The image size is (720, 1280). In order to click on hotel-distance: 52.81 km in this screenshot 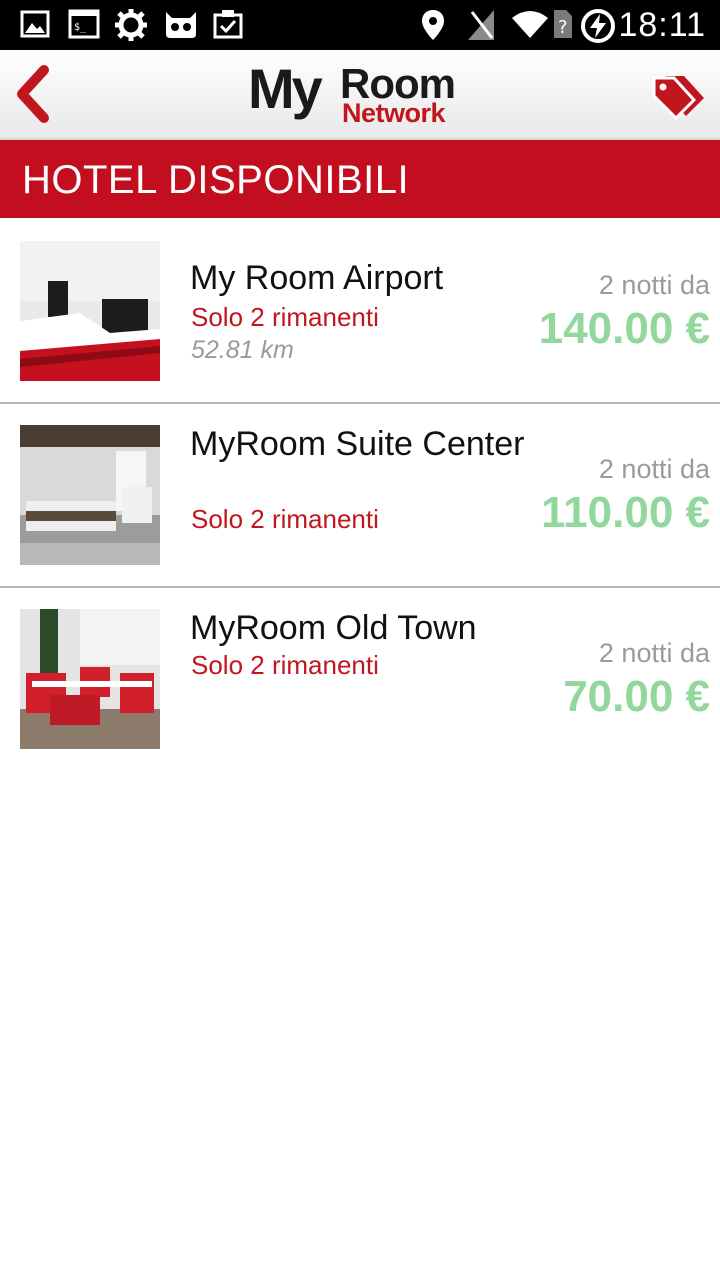, I will do `click(242, 350)`.